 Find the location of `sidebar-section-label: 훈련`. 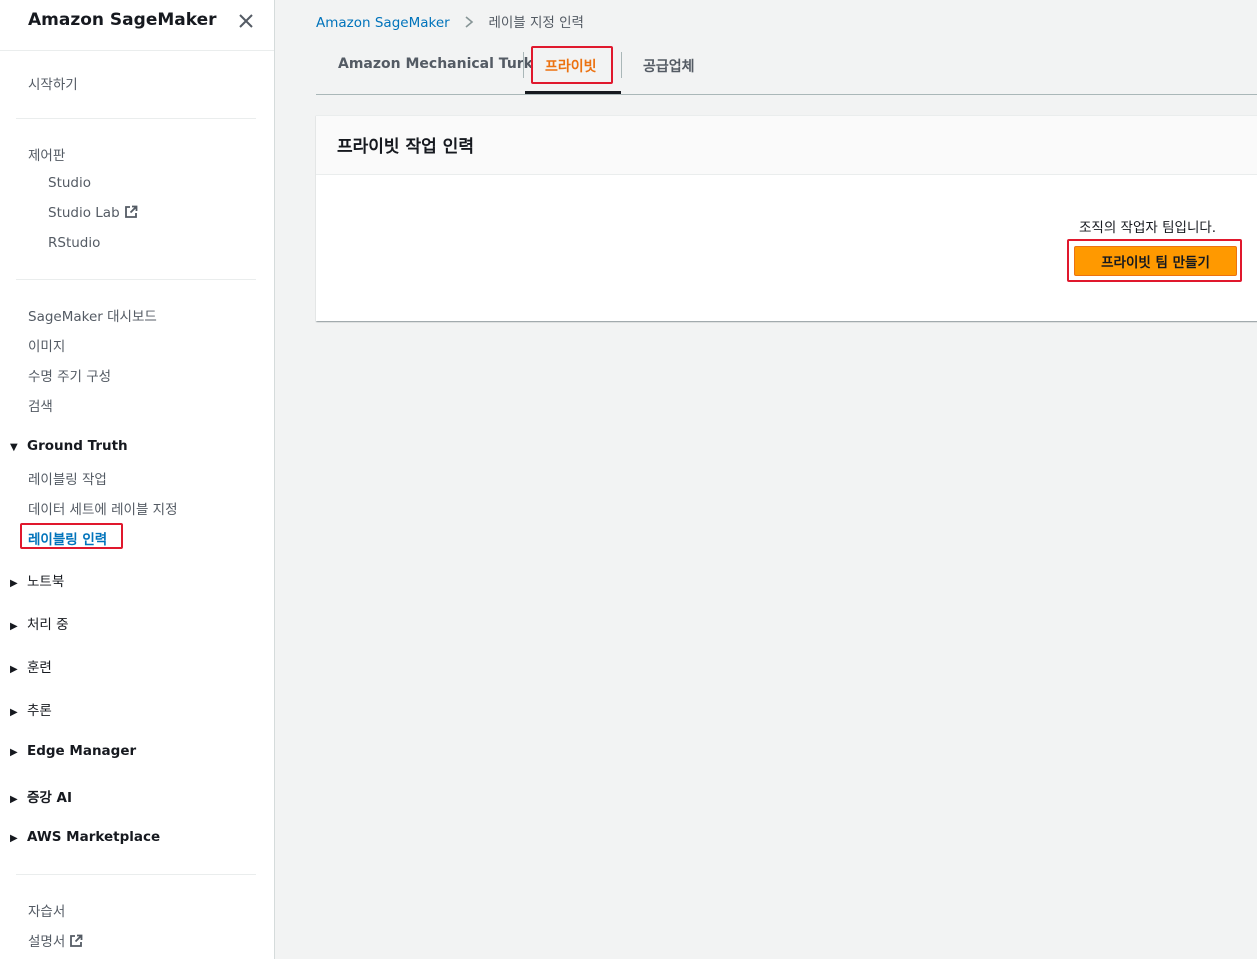

sidebar-section-label: 훈련 is located at coordinates (39, 668).